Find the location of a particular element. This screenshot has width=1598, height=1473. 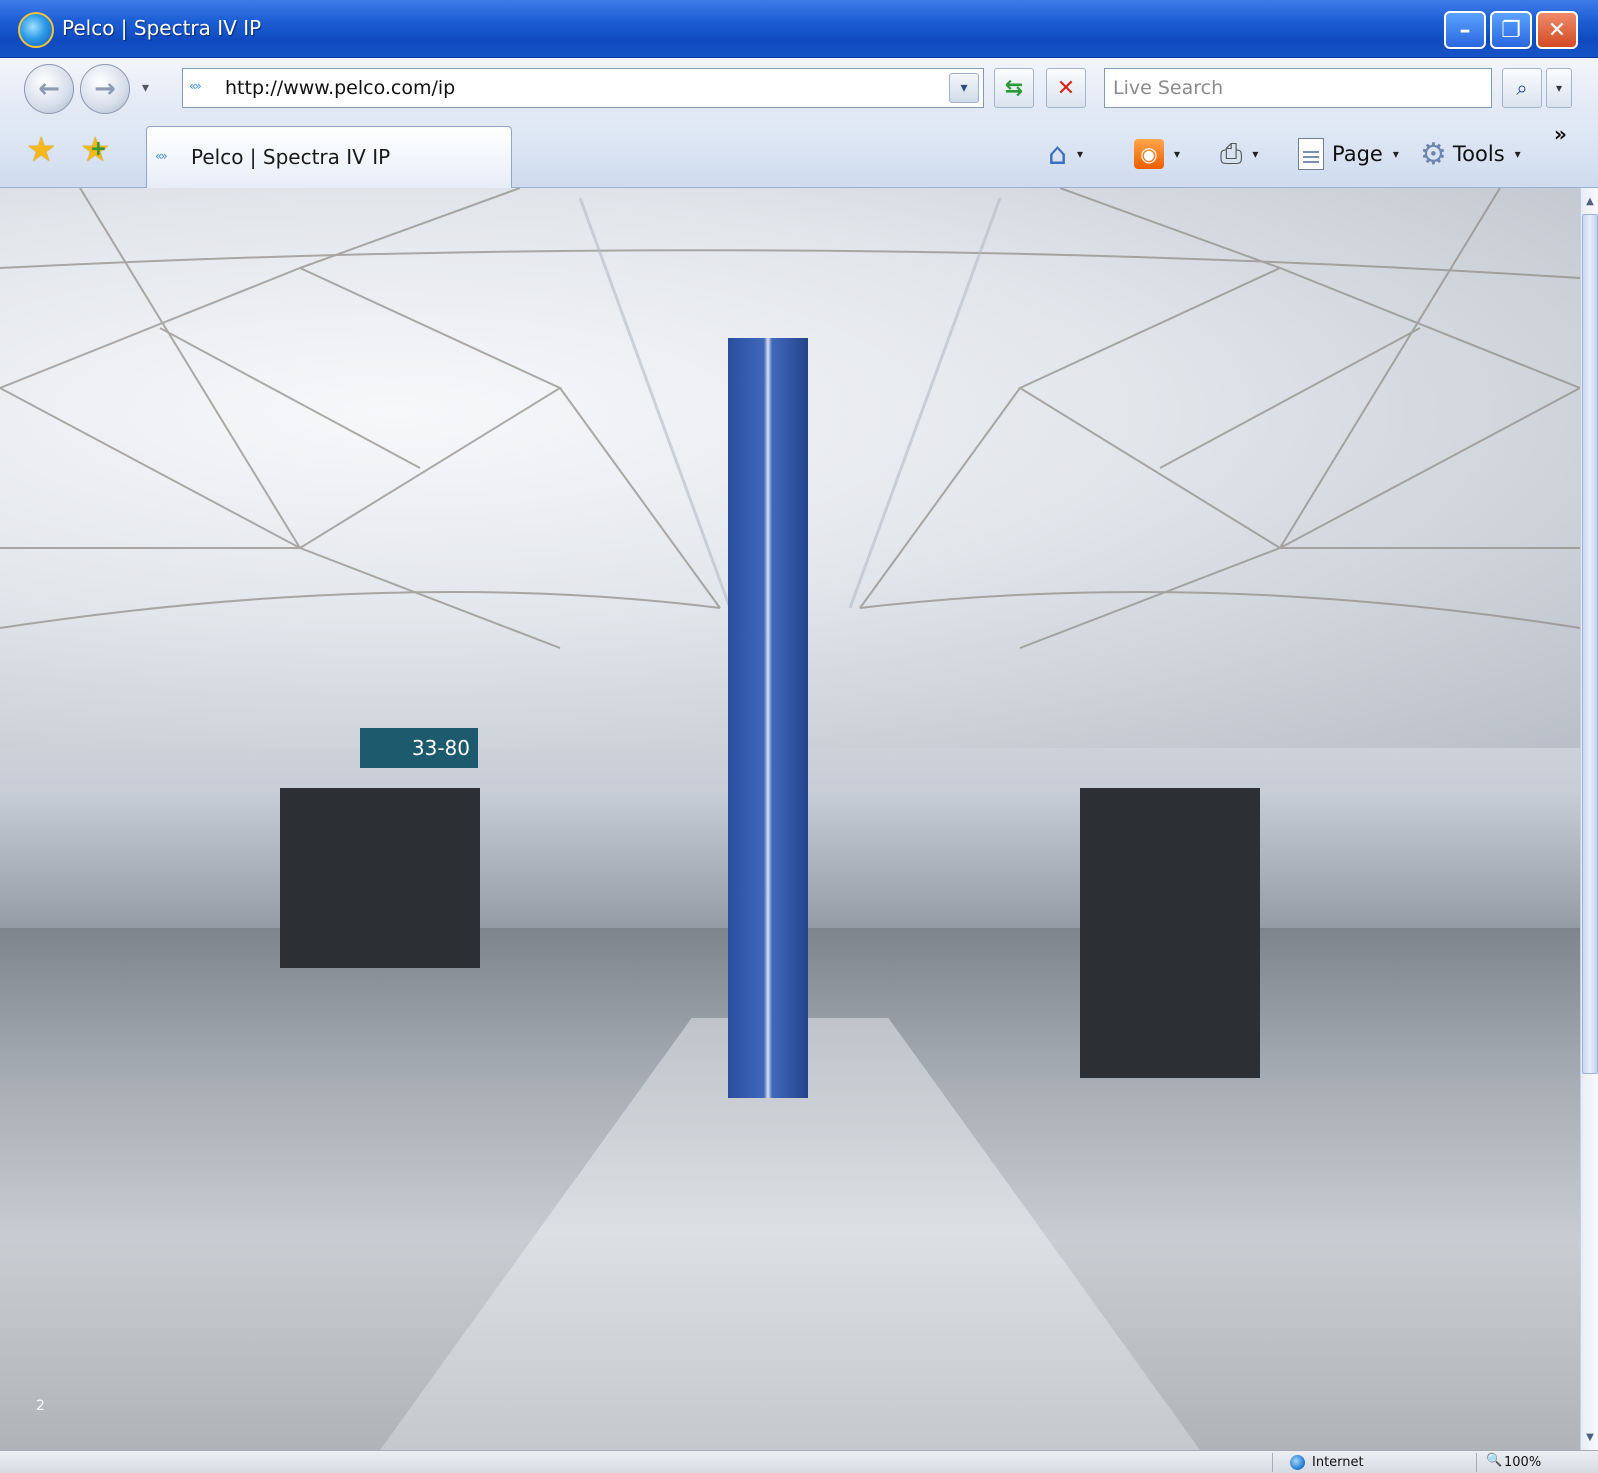

page-number: 2 is located at coordinates (40, 1406).